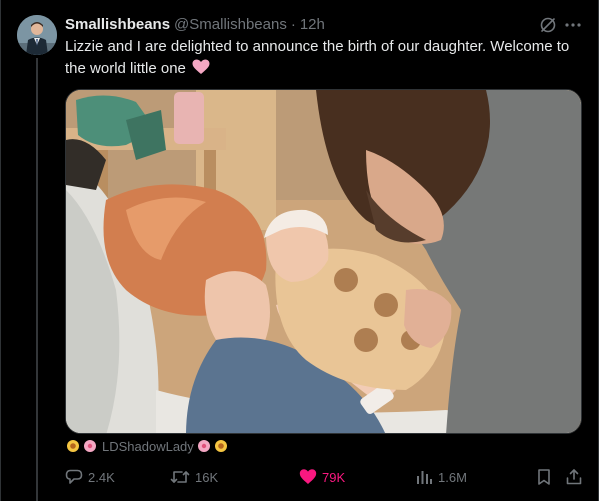  I want to click on repost-count: 16K, so click(207, 477).